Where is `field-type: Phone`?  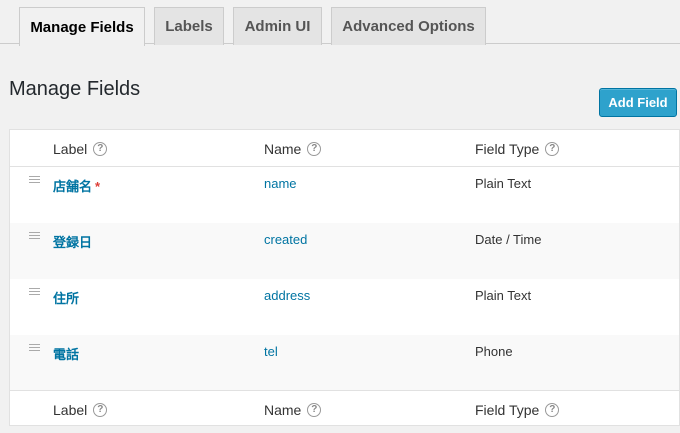 field-type: Phone is located at coordinates (494, 351).